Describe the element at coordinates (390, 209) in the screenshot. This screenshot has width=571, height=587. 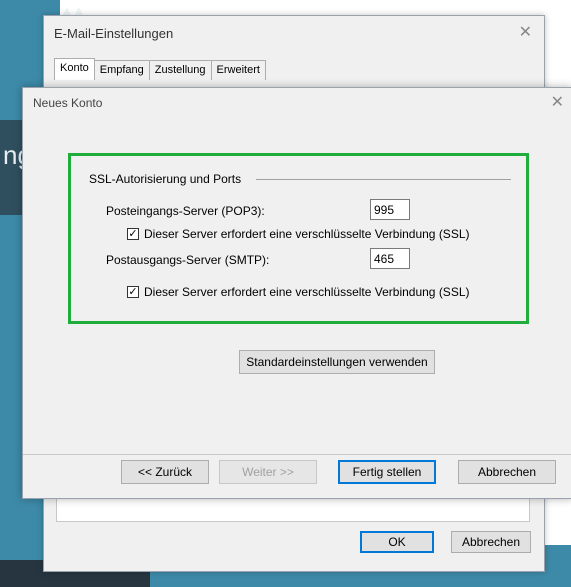
I see `incoming-port-input` at that location.